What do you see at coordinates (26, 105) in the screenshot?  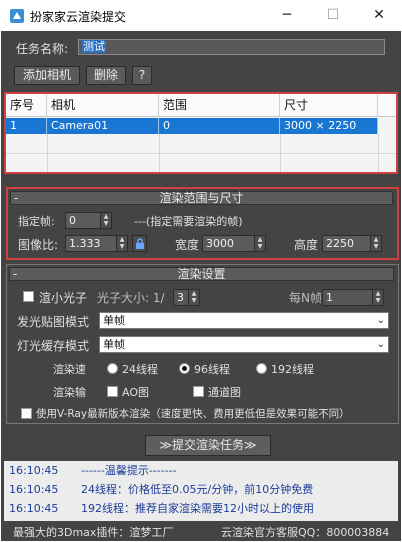 I see `column-header-index: 序号` at bounding box center [26, 105].